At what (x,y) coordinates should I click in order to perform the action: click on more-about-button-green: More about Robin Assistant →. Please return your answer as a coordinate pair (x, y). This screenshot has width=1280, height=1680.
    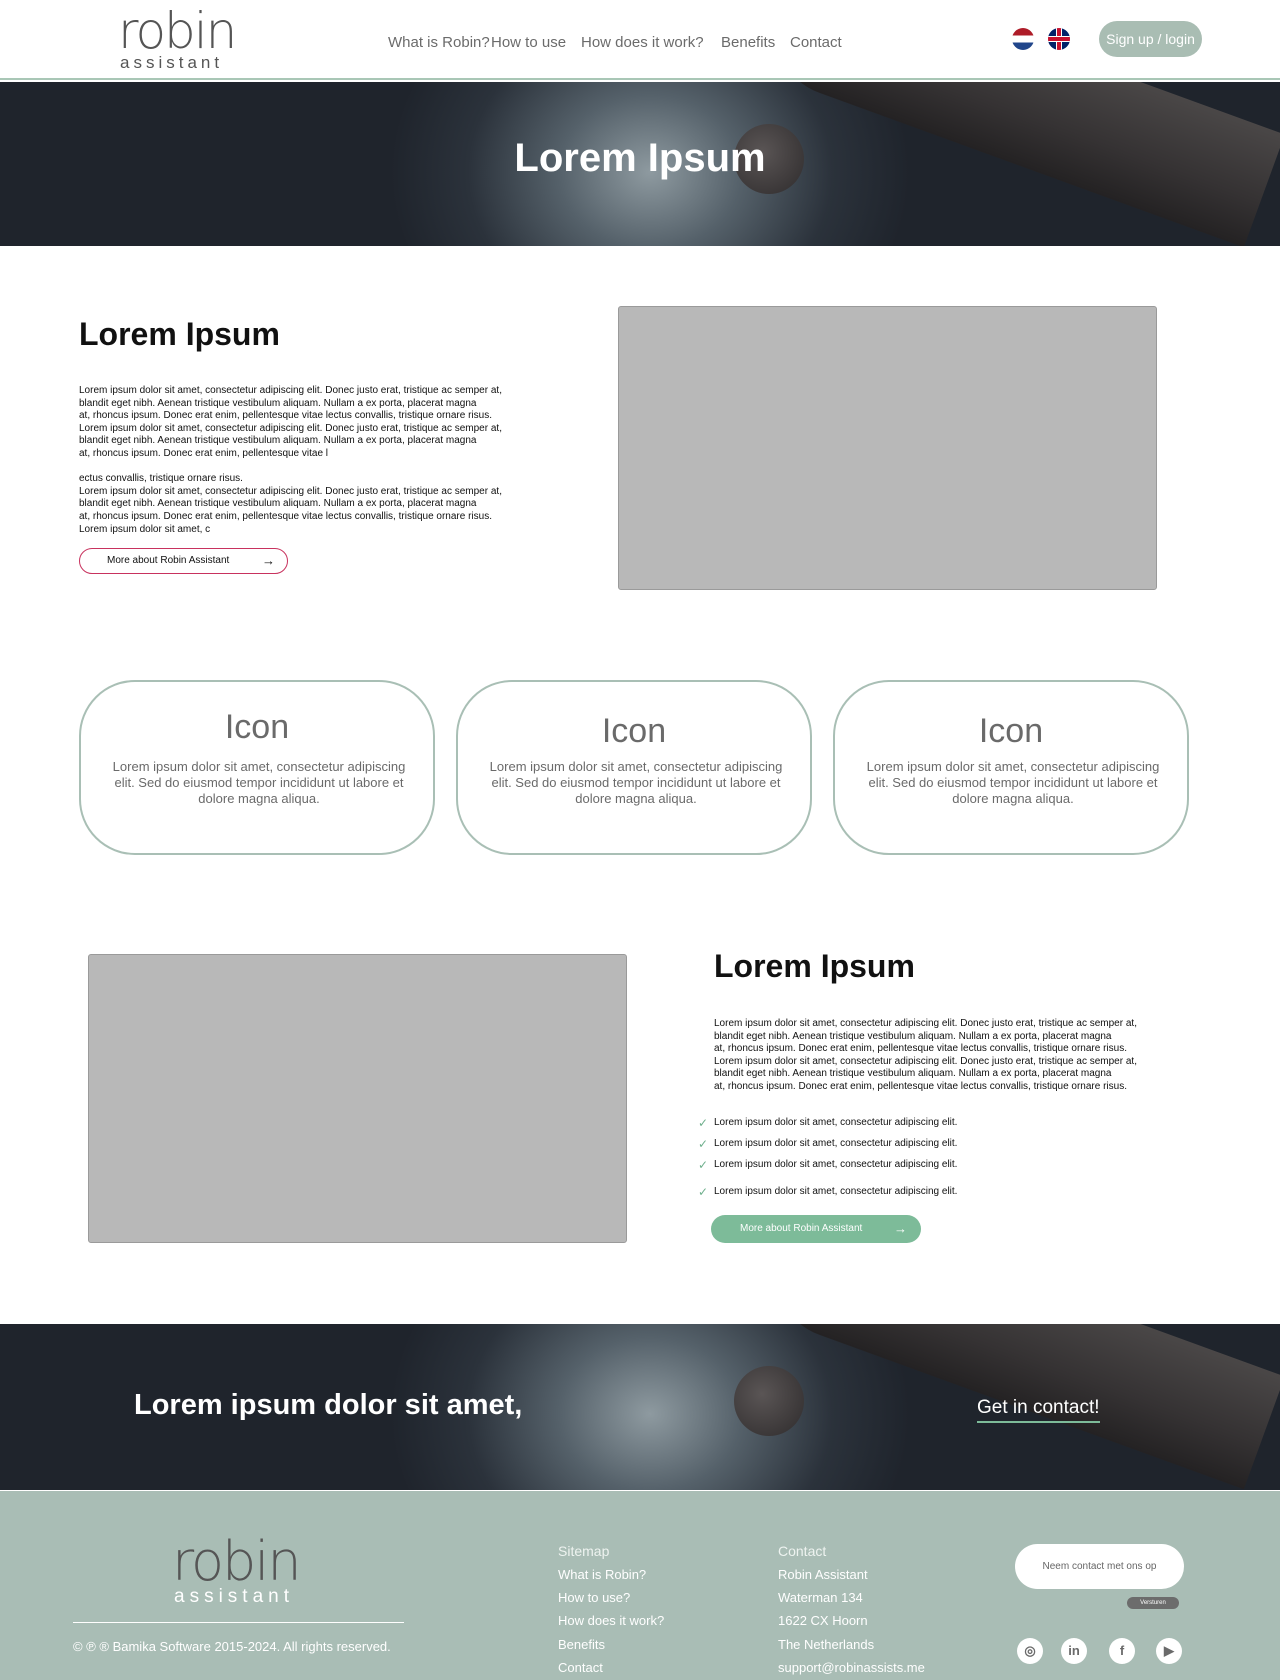
    Looking at the image, I should click on (816, 1229).